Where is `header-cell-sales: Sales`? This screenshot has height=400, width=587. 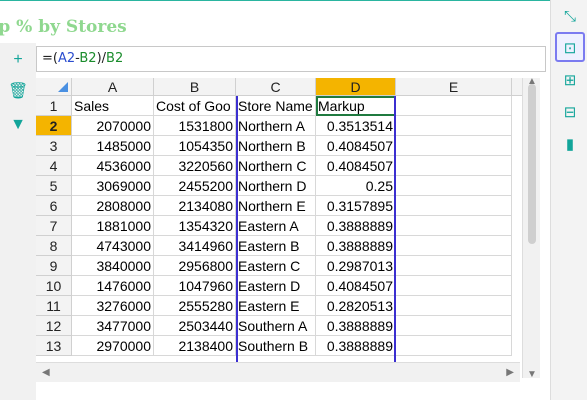 header-cell-sales: Sales is located at coordinates (113, 106).